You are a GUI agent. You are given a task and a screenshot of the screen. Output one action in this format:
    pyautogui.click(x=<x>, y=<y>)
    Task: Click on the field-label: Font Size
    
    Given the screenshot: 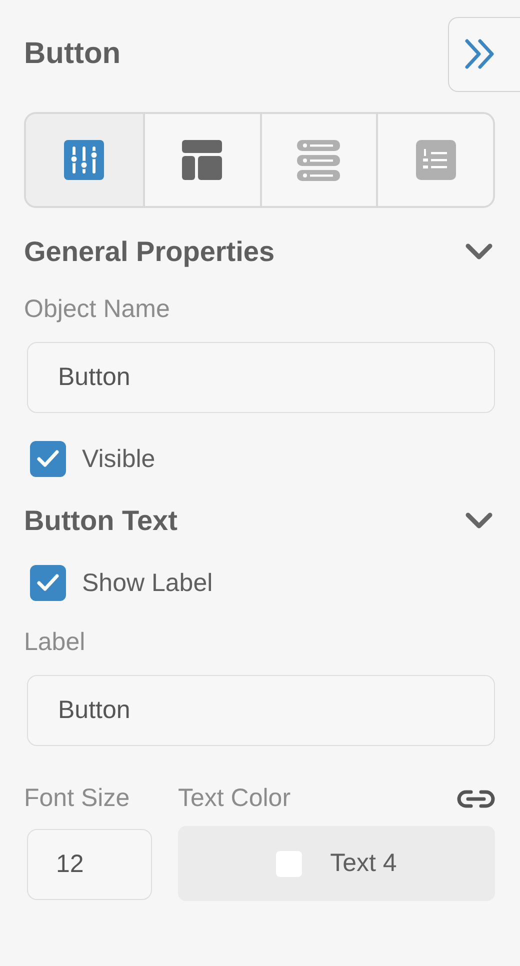 What is the action you would take?
    pyautogui.click(x=77, y=798)
    